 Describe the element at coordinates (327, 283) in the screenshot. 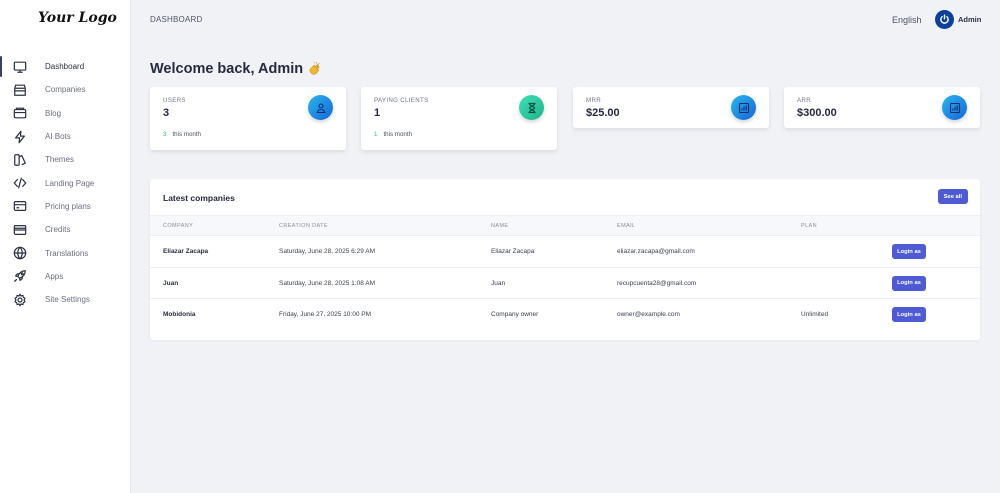

I see `cell-creation-date: Saturday, June 28, 2025 1:08 AM` at that location.